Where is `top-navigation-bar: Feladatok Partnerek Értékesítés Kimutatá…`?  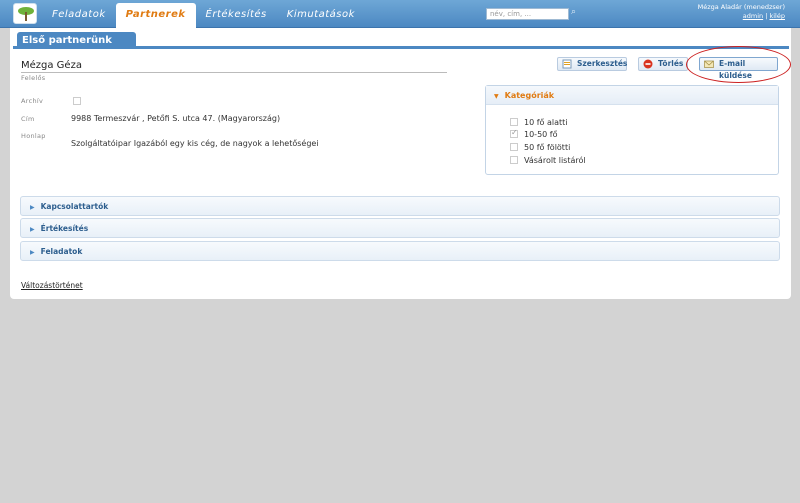 top-navigation-bar: Feladatok Partnerek Értékesítés Kimutatá… is located at coordinates (400, 14).